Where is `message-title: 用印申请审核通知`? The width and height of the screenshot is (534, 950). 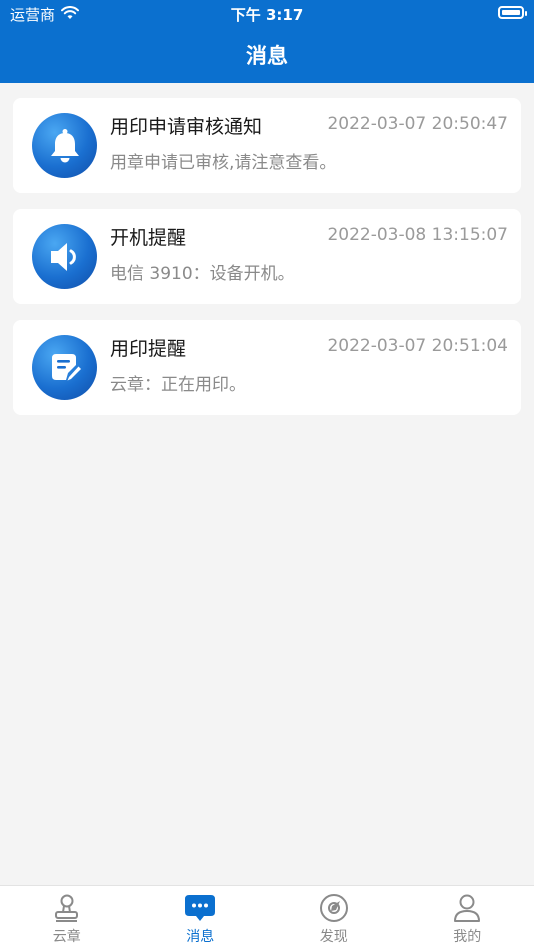
message-title: 用印申请审核通知 is located at coordinates (186, 127).